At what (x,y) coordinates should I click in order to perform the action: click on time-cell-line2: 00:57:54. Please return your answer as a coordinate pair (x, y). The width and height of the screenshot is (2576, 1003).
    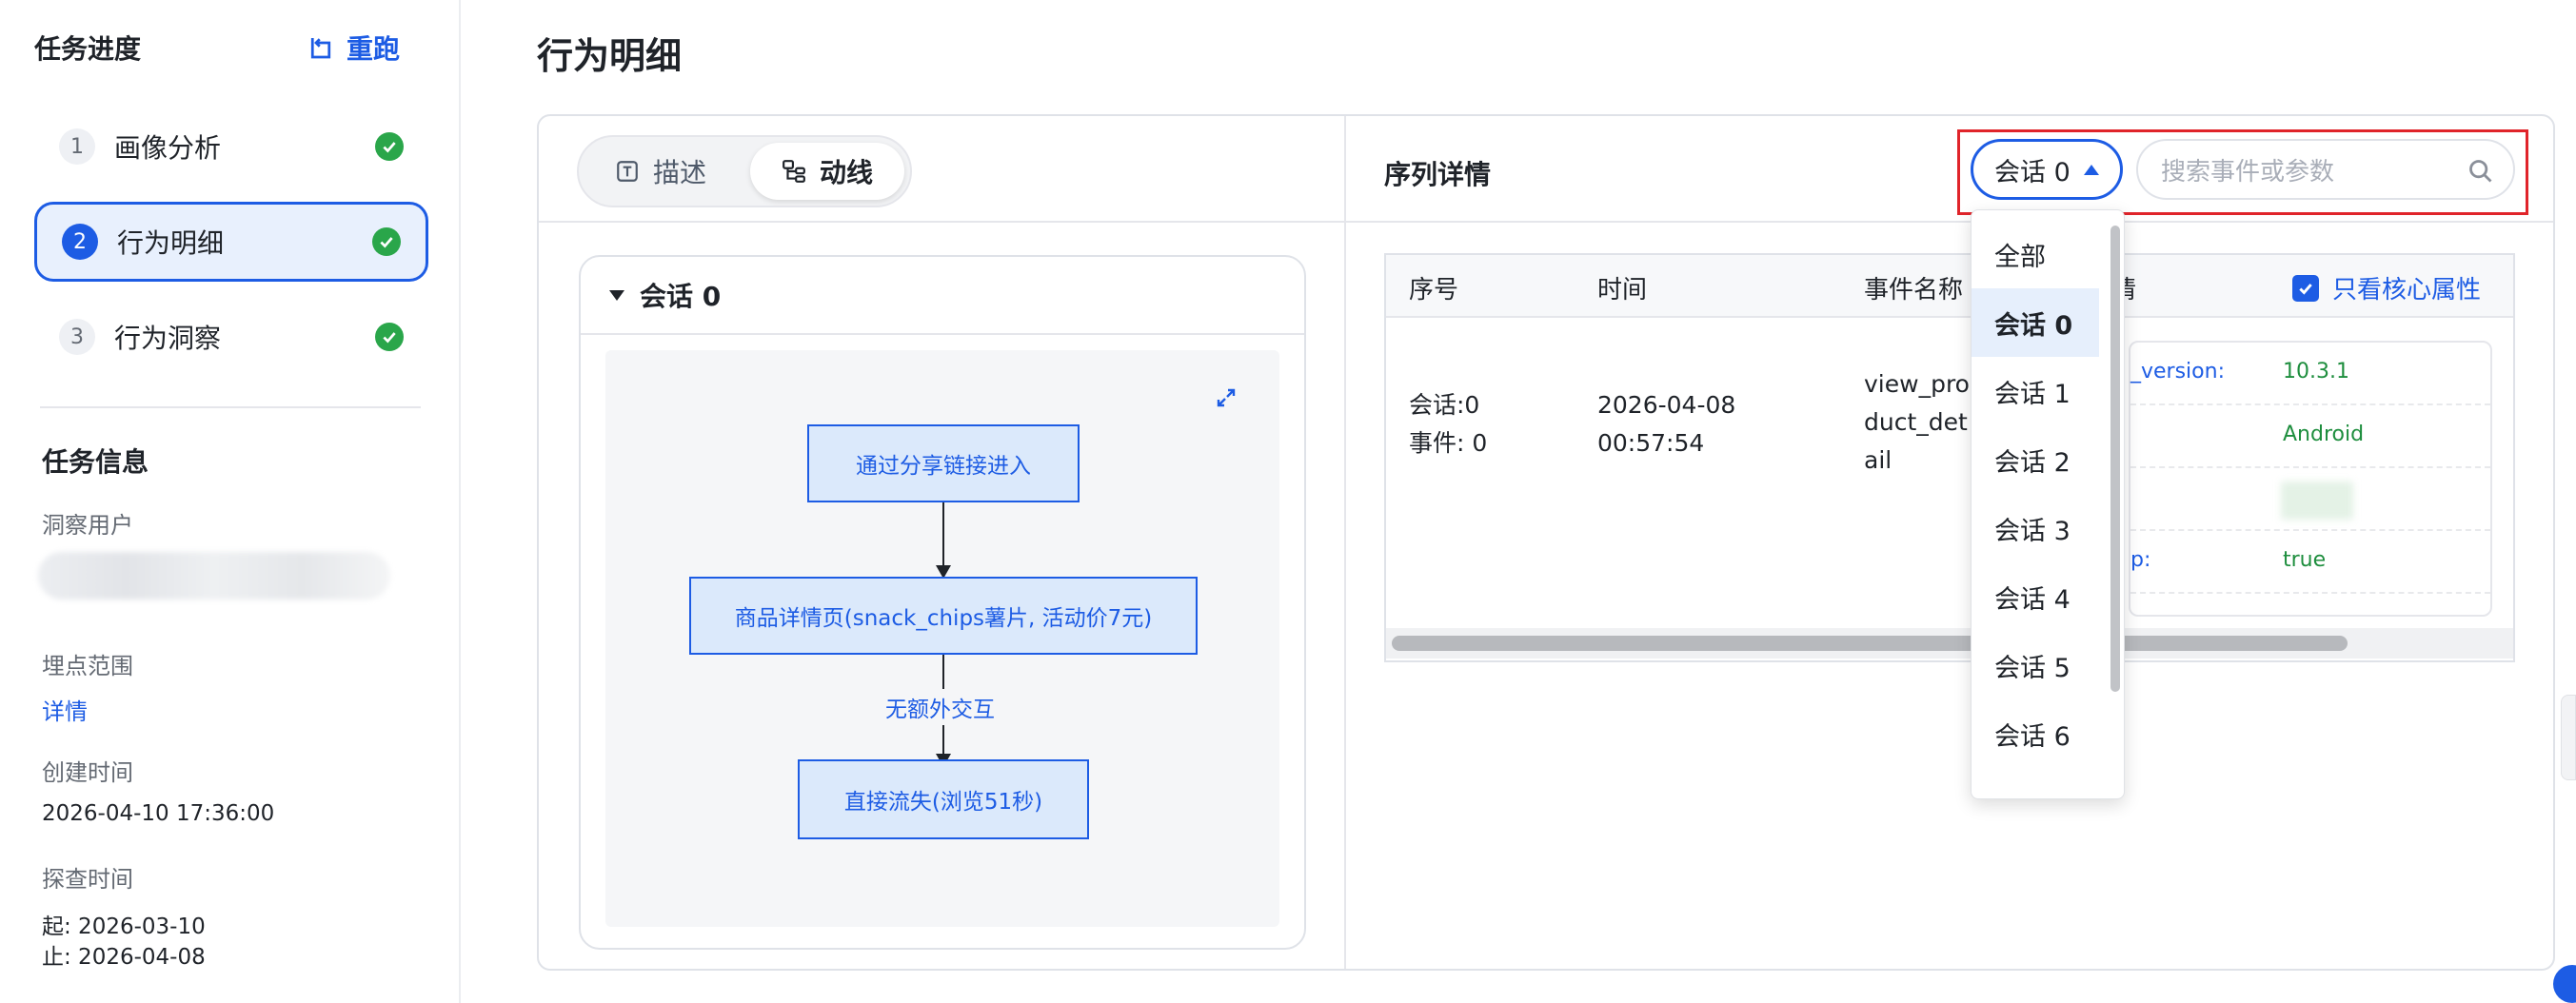
    Looking at the image, I should click on (1651, 443).